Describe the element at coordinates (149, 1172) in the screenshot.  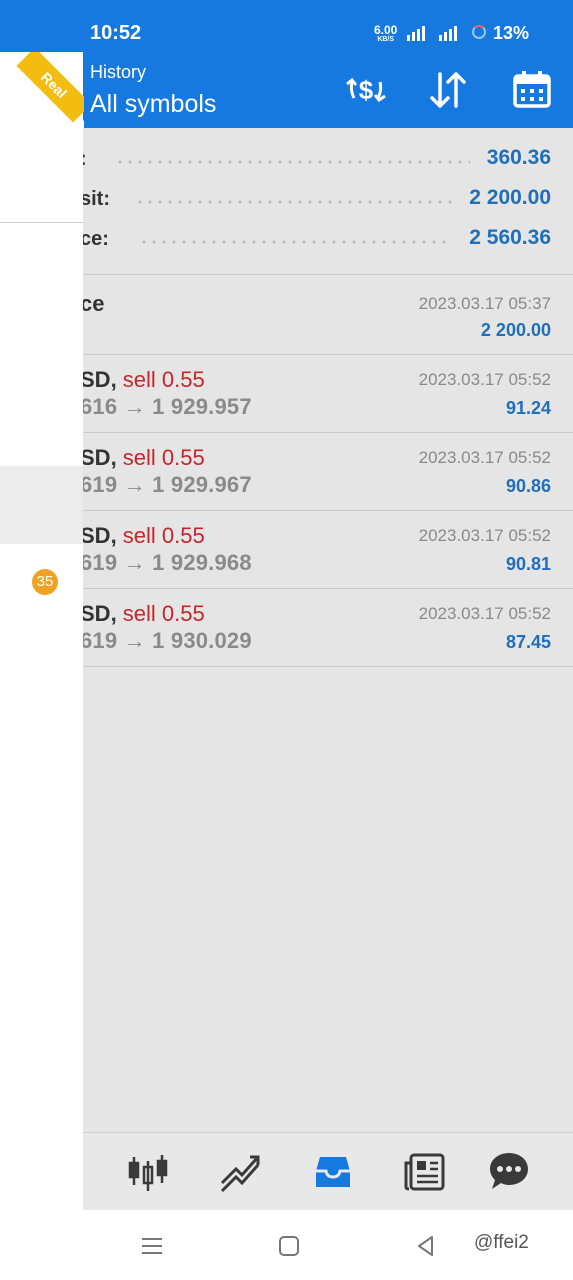
I see `quotes-icon` at that location.